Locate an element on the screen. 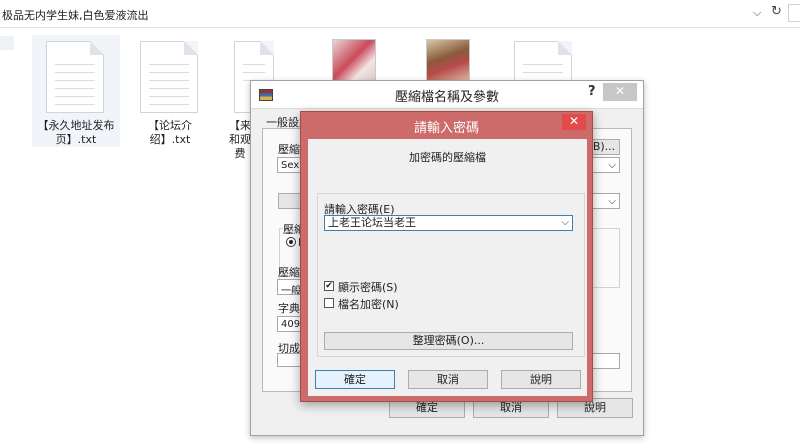 Image resolution: width=800 pixels, height=444 pixels. password-help-button: 說明 is located at coordinates (541, 379).